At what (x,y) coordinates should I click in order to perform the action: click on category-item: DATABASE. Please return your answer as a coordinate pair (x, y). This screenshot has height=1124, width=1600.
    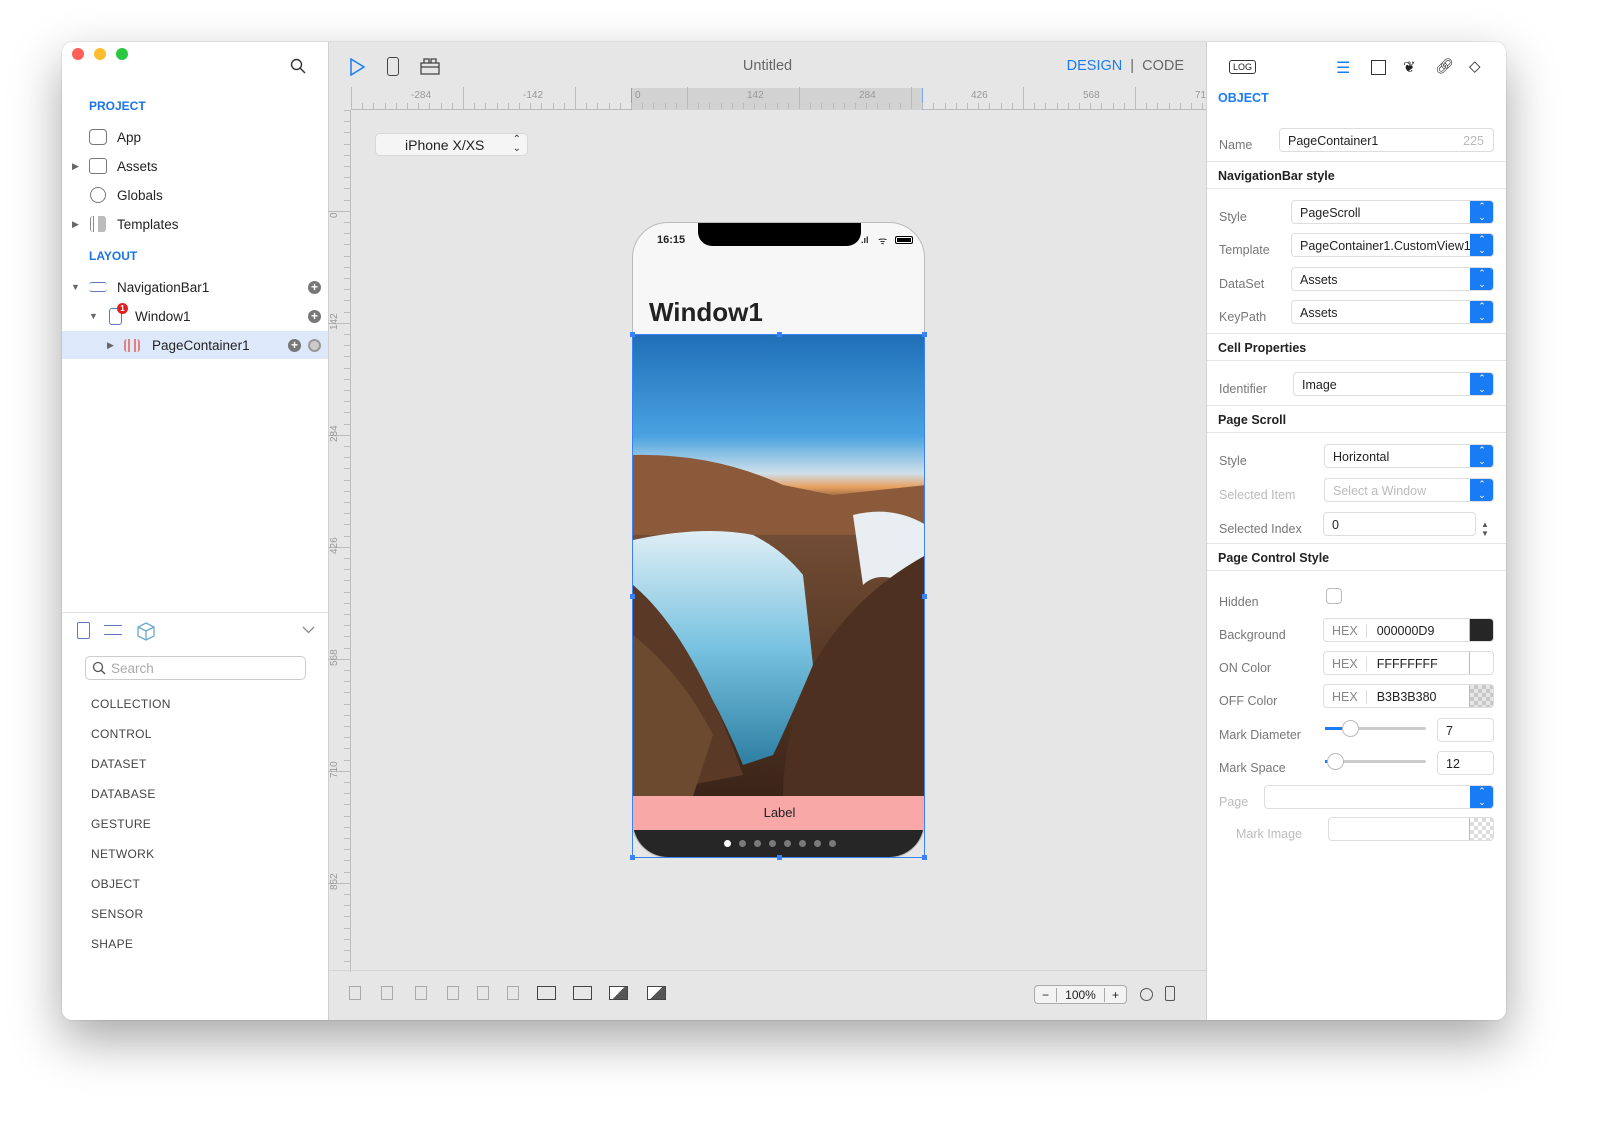
    Looking at the image, I should click on (123, 794).